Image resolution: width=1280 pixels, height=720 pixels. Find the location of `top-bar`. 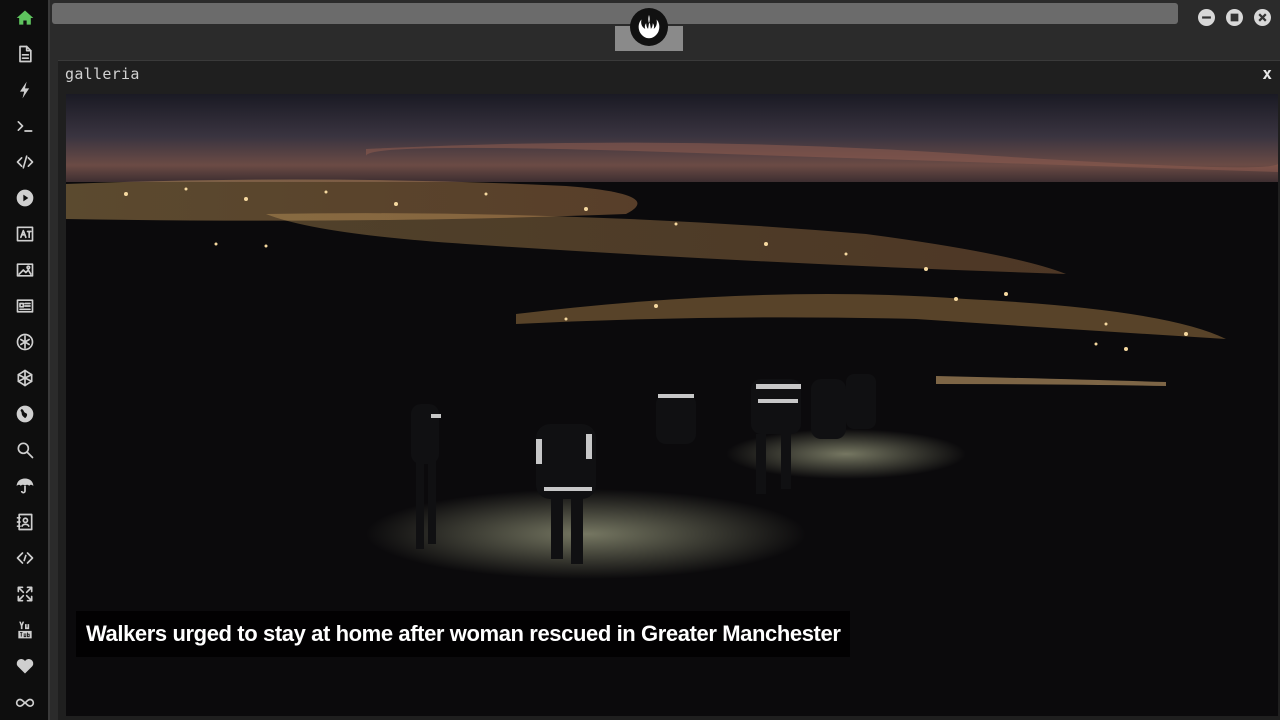

top-bar is located at coordinates (665, 28).